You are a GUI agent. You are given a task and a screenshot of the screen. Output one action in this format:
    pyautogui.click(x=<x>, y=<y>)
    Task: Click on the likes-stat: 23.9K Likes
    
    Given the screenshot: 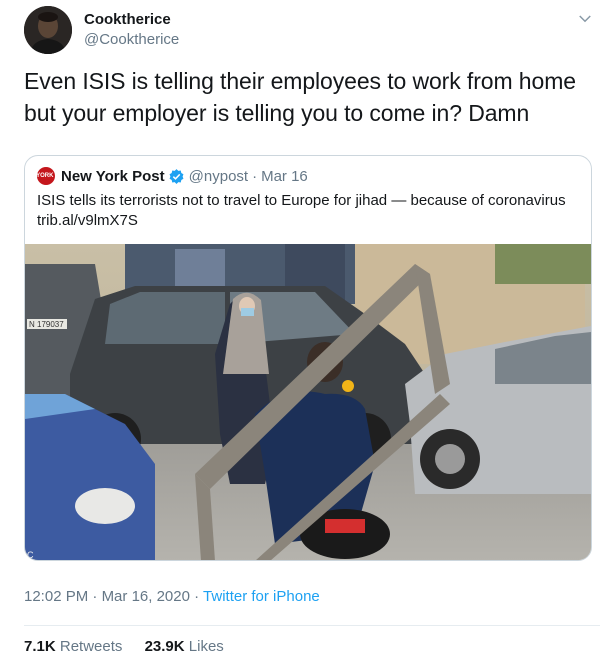 What is the action you would take?
    pyautogui.click(x=184, y=646)
    